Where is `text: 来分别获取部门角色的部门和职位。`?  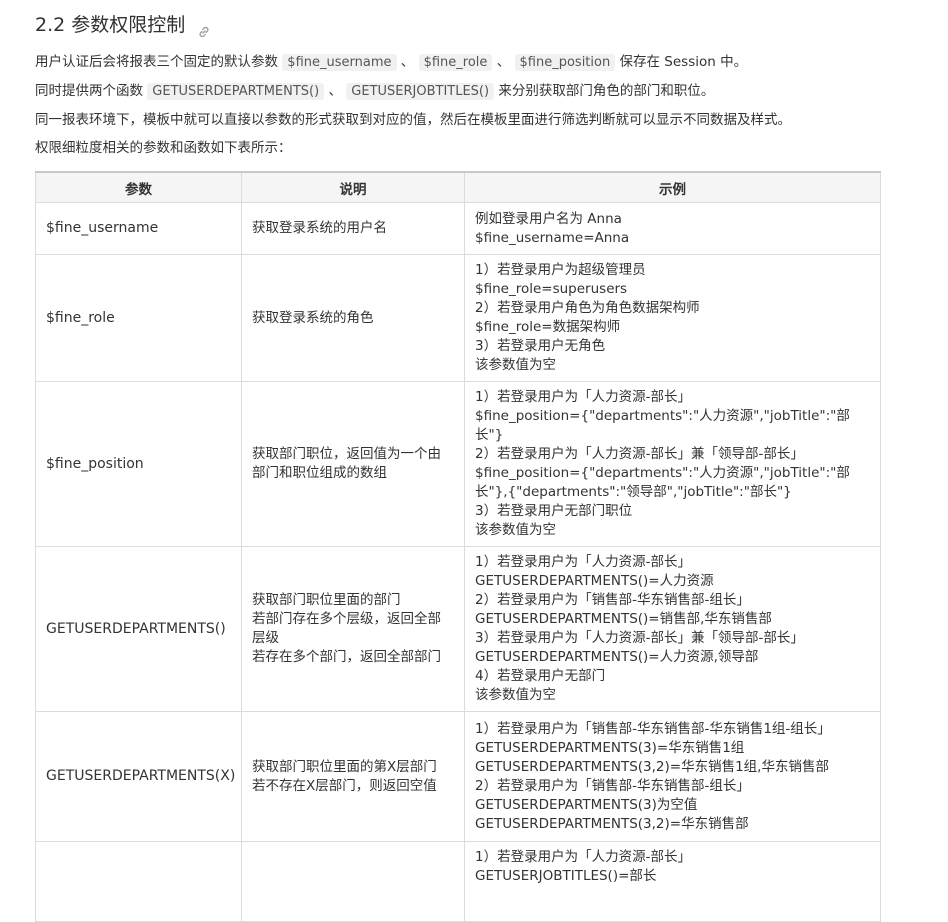 text: 来分别获取部门角色的部门和职位。 is located at coordinates (606, 91).